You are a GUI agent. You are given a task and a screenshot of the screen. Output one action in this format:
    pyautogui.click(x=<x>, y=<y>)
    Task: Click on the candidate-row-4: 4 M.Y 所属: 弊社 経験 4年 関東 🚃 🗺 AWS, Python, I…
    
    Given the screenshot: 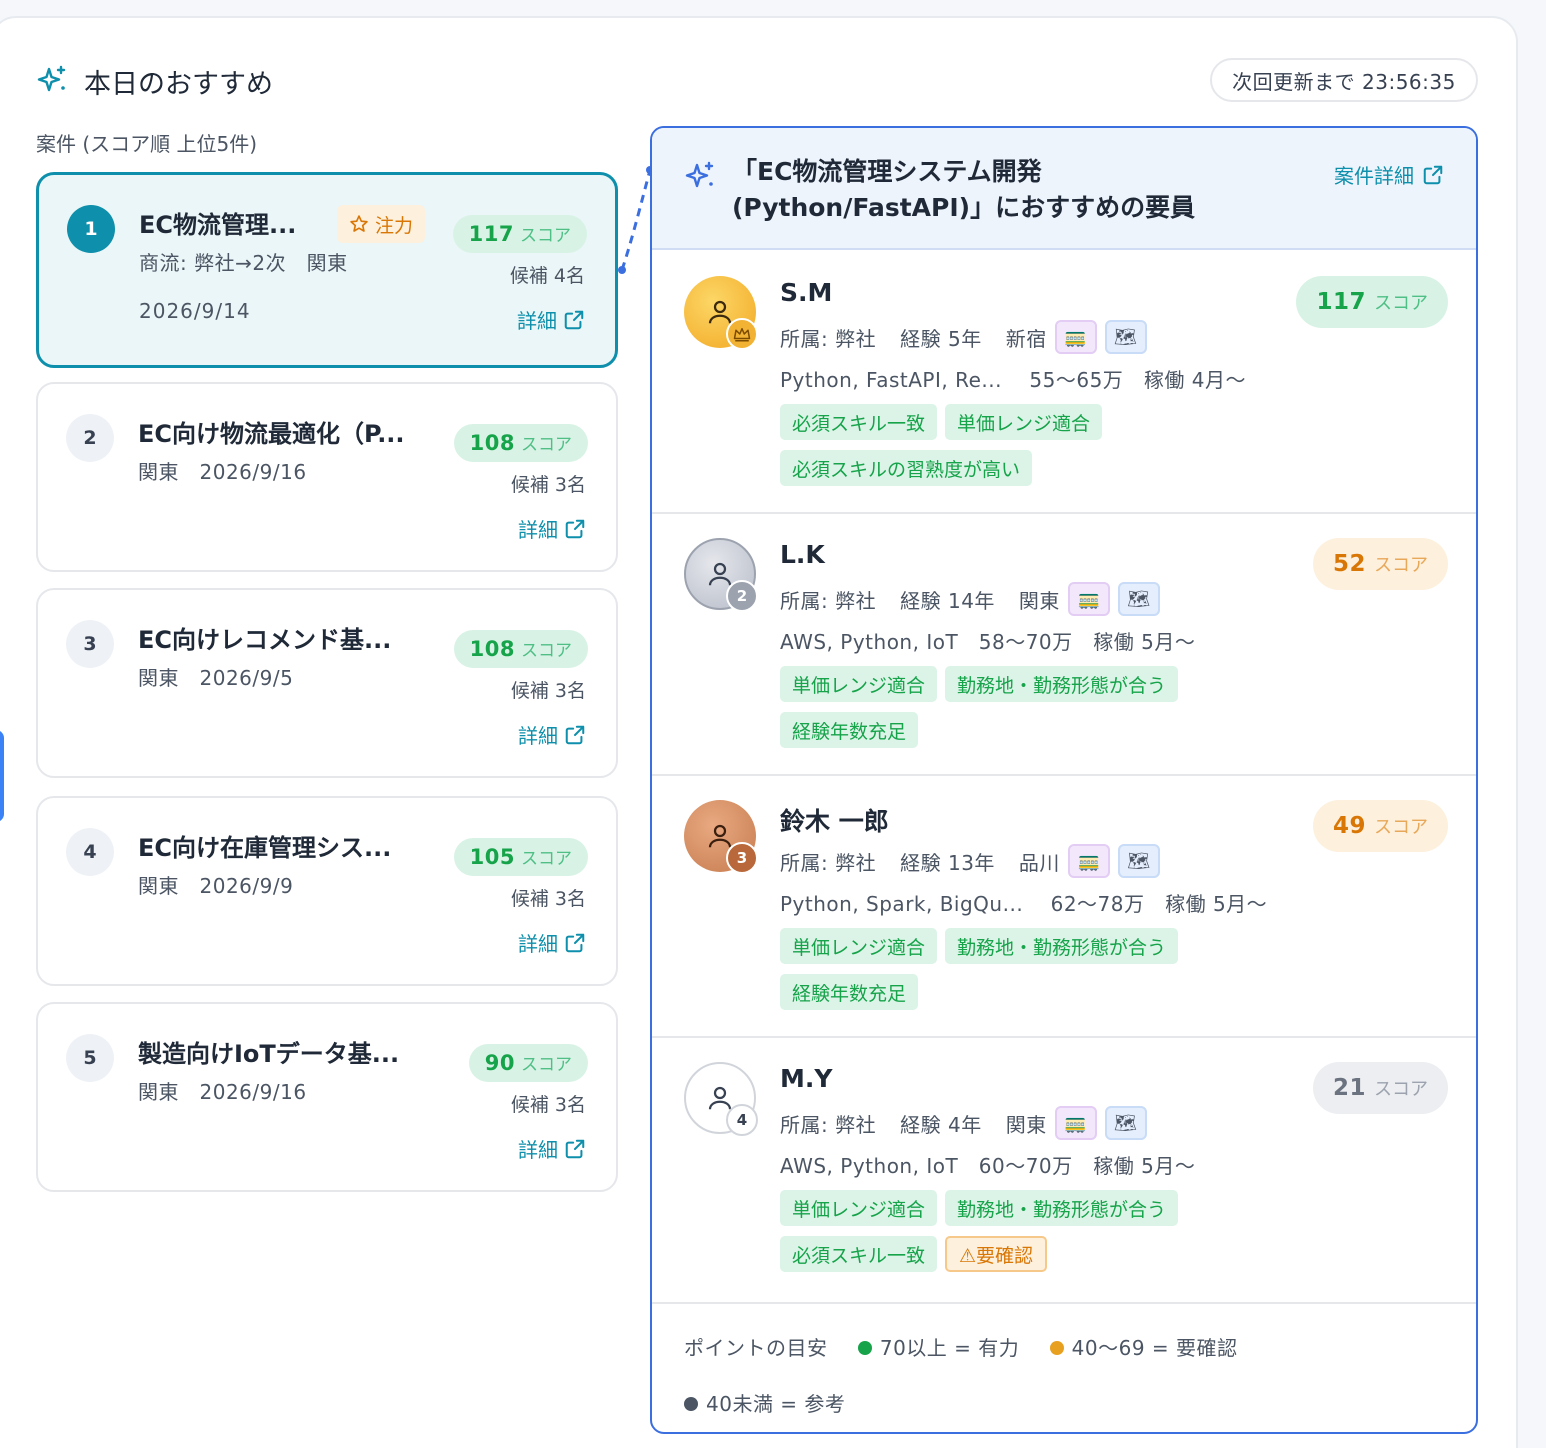 What is the action you would take?
    pyautogui.click(x=1064, y=1171)
    